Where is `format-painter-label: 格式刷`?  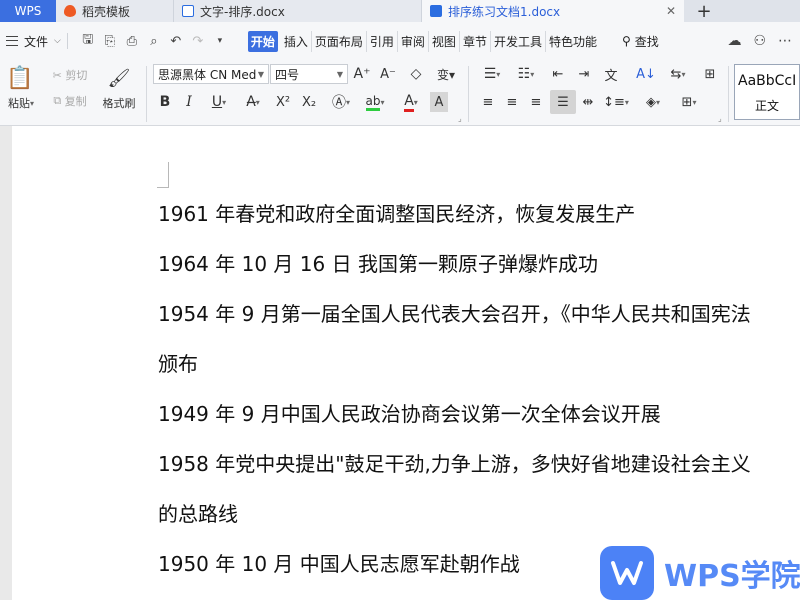
format-painter-label: 格式刷 is located at coordinates (119, 103).